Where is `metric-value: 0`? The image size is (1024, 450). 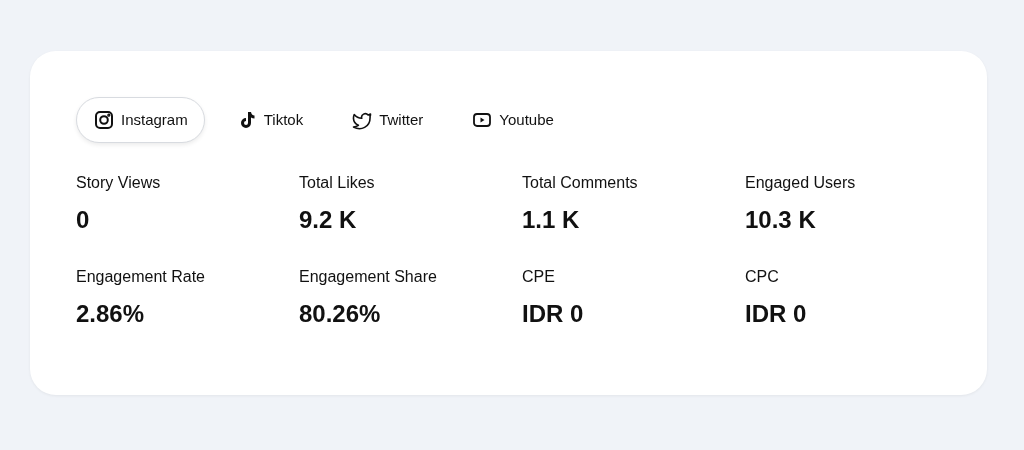 metric-value: 0 is located at coordinates (83, 220).